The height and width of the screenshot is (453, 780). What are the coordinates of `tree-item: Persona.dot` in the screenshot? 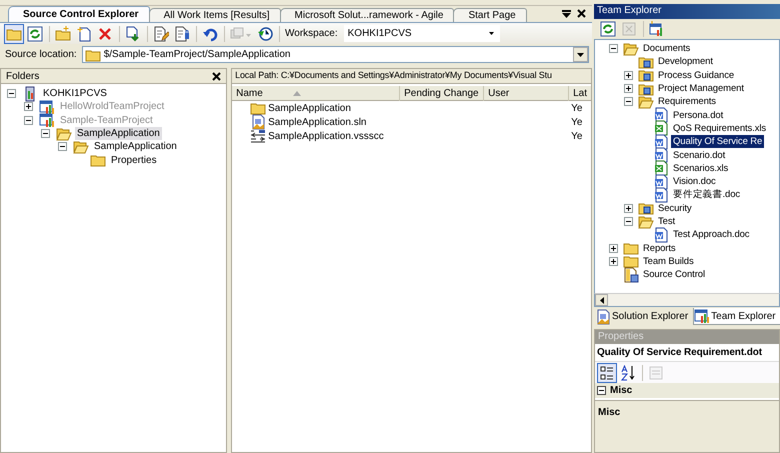 It's located at (698, 115).